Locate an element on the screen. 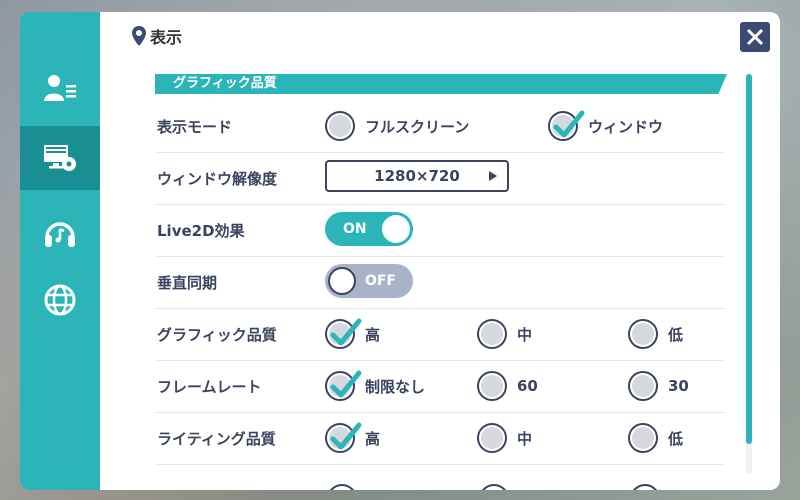  vsync-toggle: OFF is located at coordinates (369, 281).